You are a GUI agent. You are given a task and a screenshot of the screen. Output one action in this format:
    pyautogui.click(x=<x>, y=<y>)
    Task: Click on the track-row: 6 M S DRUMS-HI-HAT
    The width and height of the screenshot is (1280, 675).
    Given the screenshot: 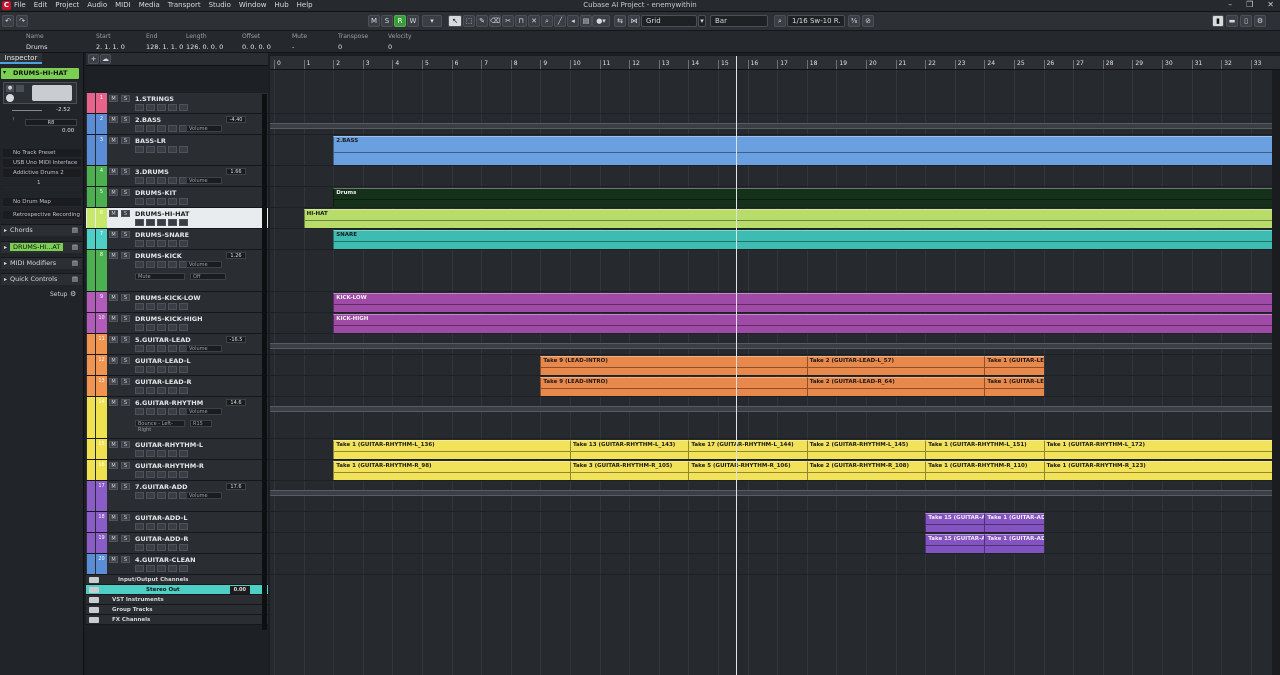 What is the action you would take?
    pyautogui.click(x=177, y=218)
    